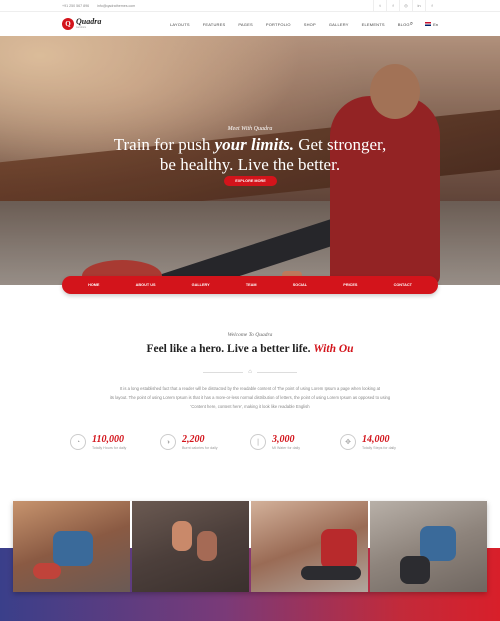  What do you see at coordinates (89, 22) in the screenshot?
I see `logo-name: Quadra` at bounding box center [89, 22].